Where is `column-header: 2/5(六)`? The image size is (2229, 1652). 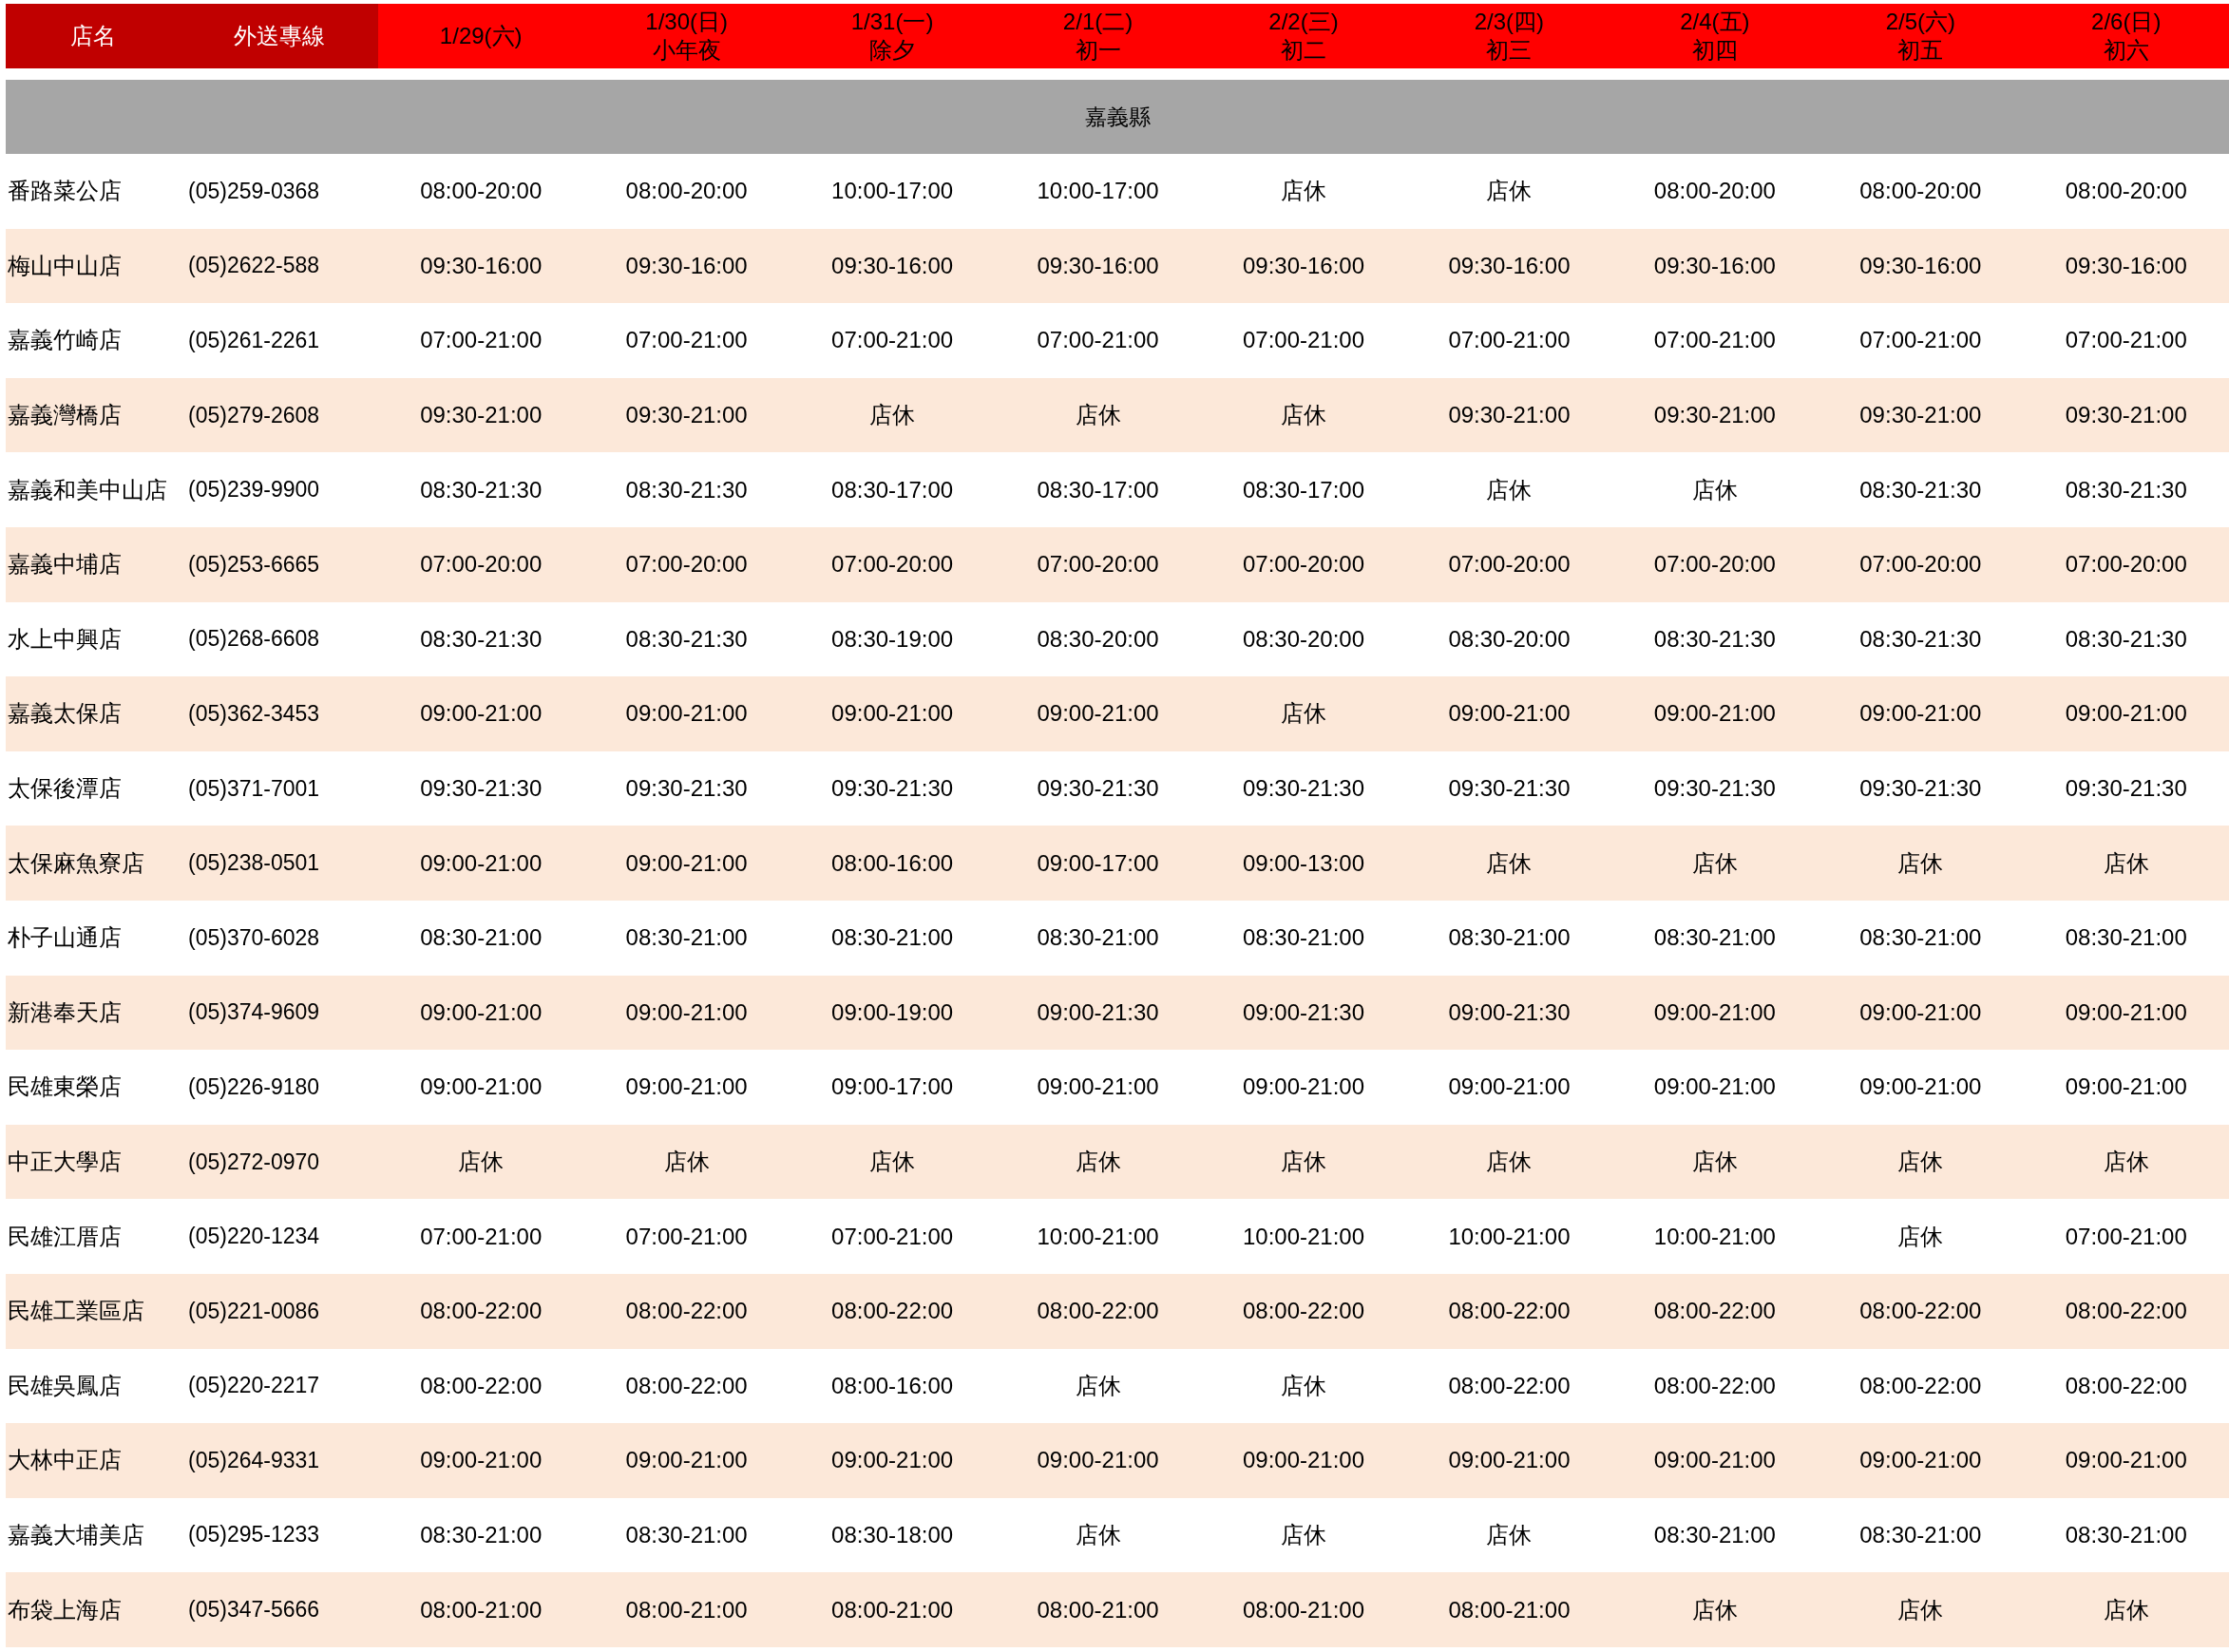 column-header: 2/5(六) is located at coordinates (1920, 22).